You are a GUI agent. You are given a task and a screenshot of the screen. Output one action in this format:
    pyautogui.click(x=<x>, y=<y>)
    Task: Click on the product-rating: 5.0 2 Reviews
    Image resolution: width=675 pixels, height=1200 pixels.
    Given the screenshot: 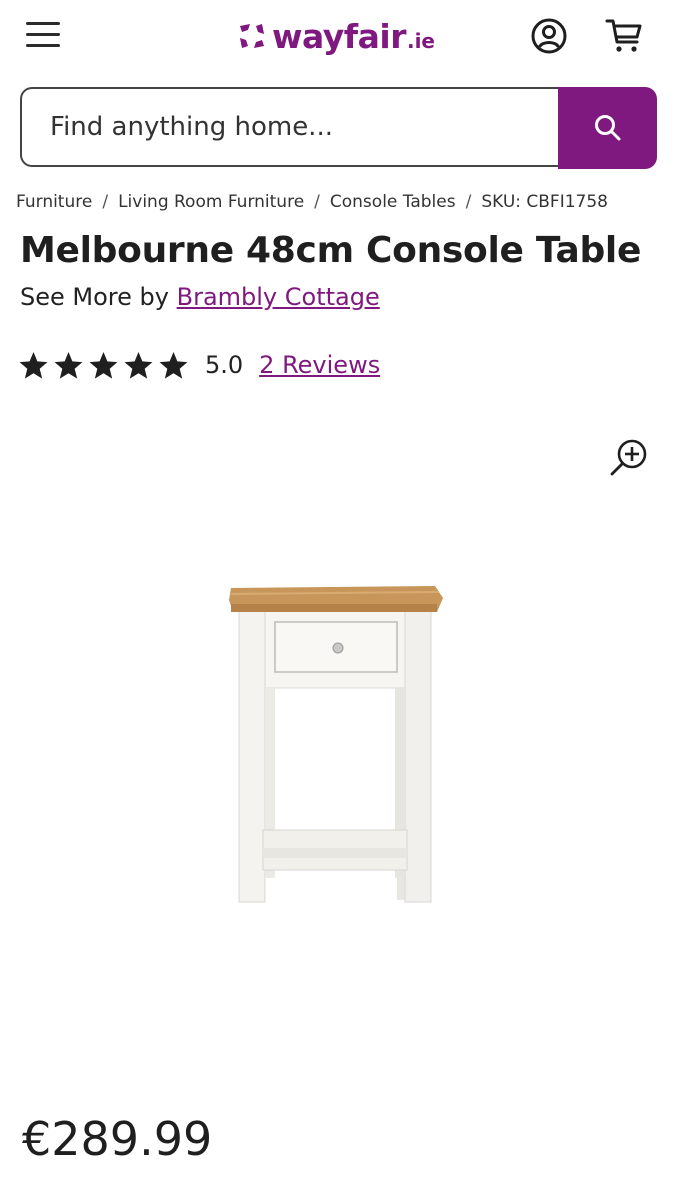 What is the action you would take?
    pyautogui.click(x=199, y=365)
    